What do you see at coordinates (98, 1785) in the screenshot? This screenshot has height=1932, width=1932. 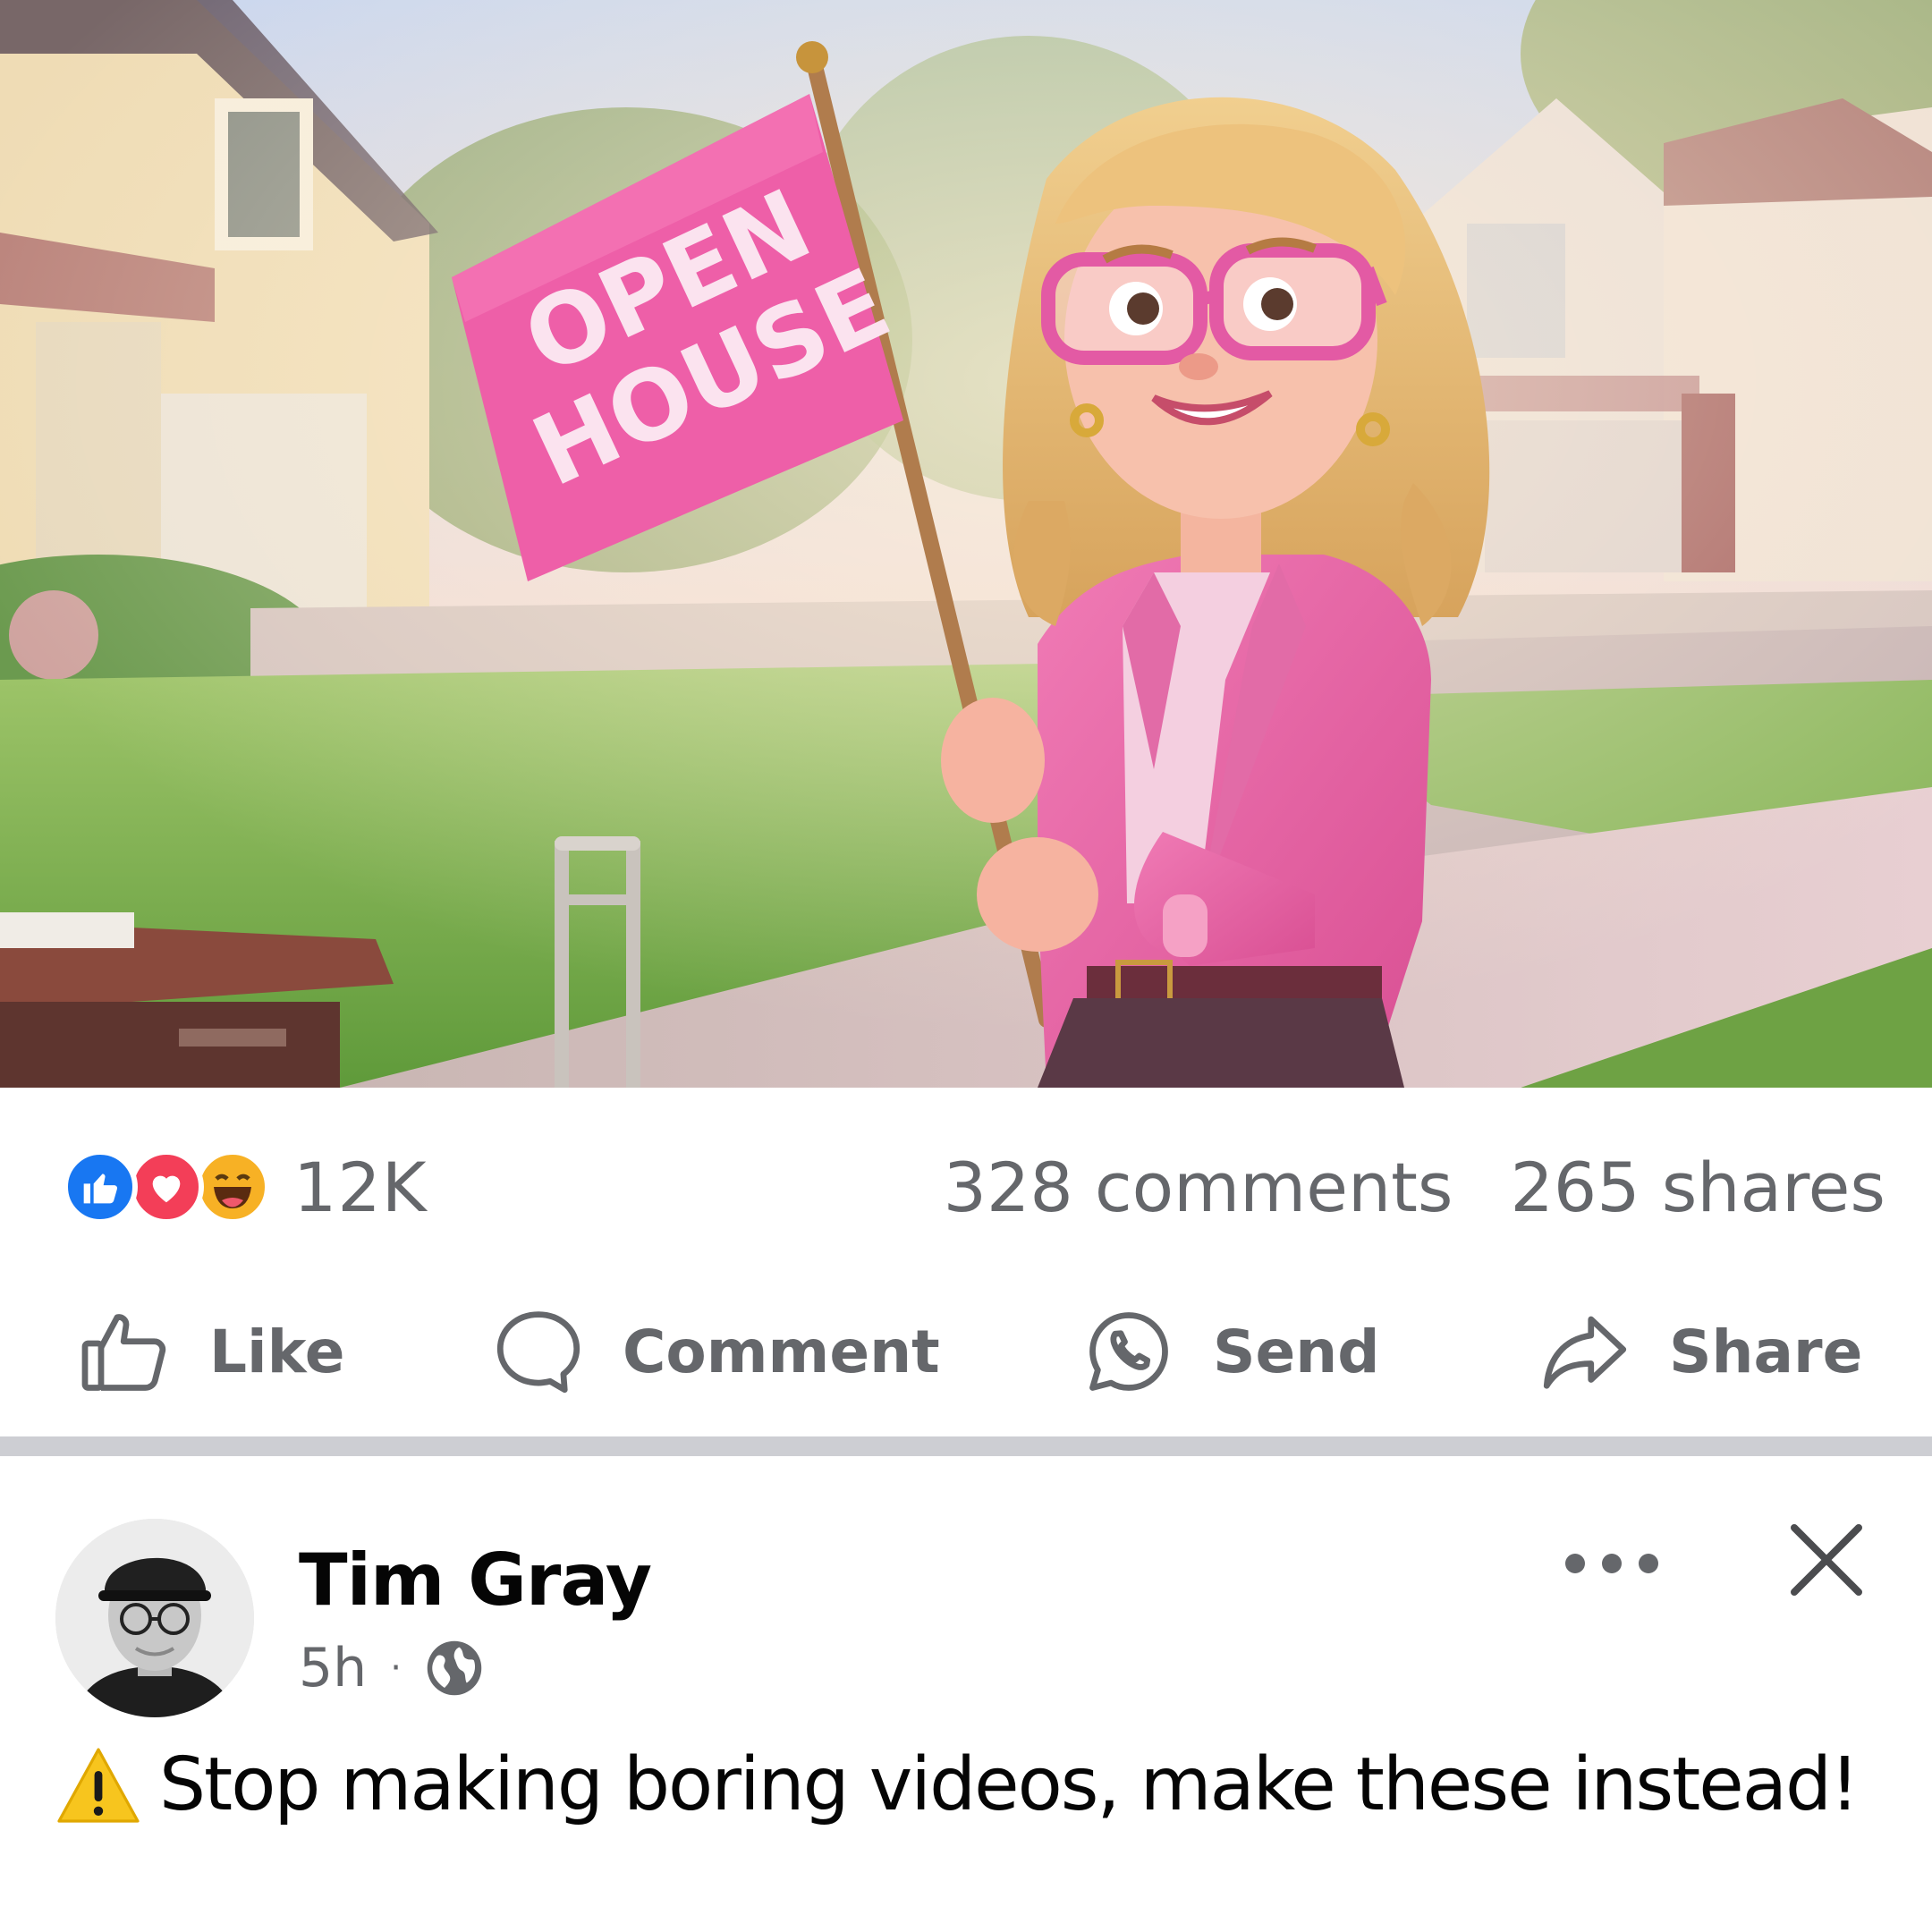 I see `warning-icon` at bounding box center [98, 1785].